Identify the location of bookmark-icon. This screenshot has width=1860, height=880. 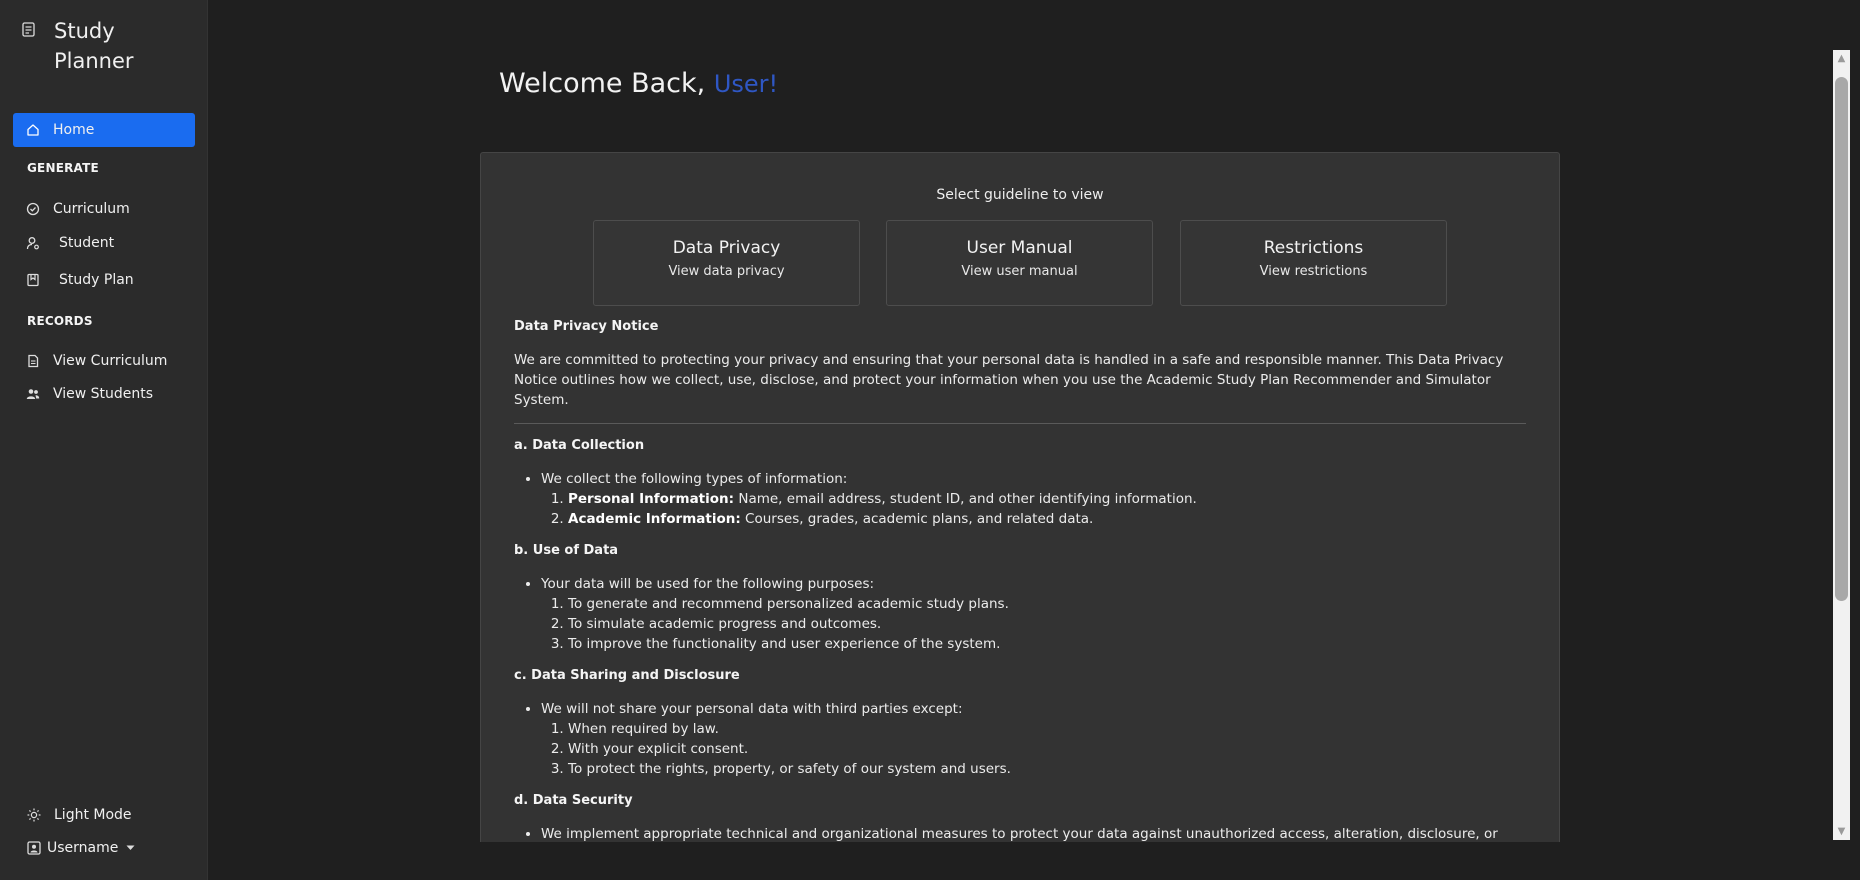
(33, 280).